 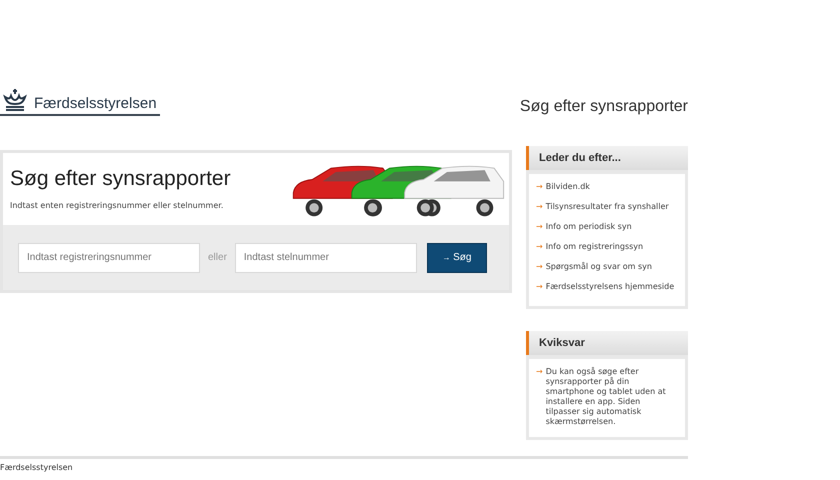 What do you see at coordinates (607, 207) in the screenshot?
I see `sidebar-link: Tilsynsresultater fra synshaller` at bounding box center [607, 207].